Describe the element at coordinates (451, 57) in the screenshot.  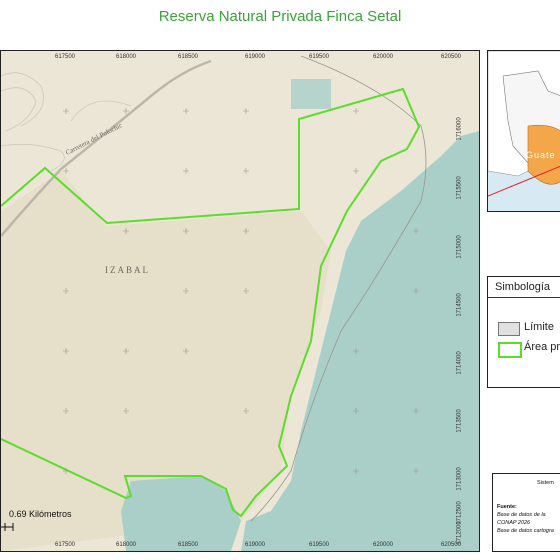
I see `tick-x-top: 620500` at that location.